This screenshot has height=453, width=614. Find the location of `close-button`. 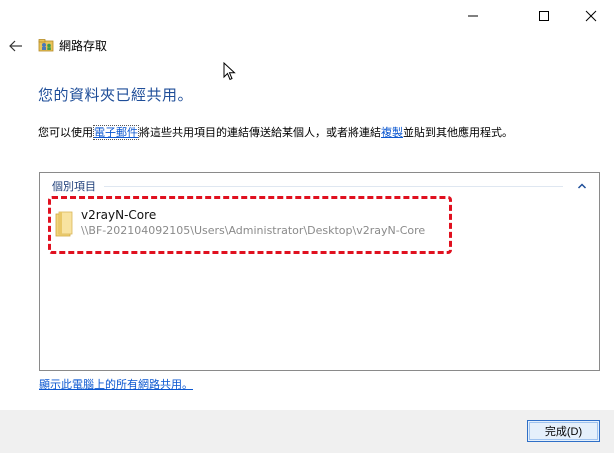

close-button is located at coordinates (591, 16).